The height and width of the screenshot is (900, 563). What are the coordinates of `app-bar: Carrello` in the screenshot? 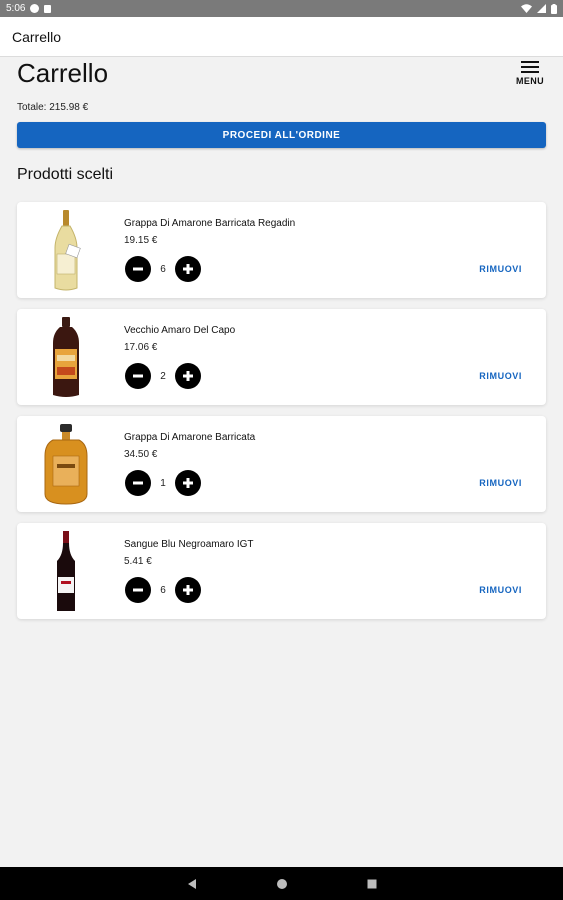 It's located at (281, 37).